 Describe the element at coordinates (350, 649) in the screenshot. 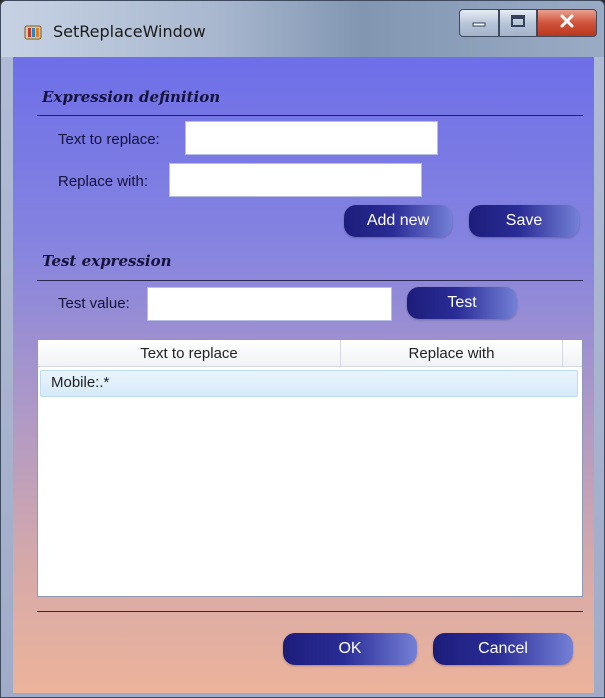

I see `ok-button: OK` at that location.